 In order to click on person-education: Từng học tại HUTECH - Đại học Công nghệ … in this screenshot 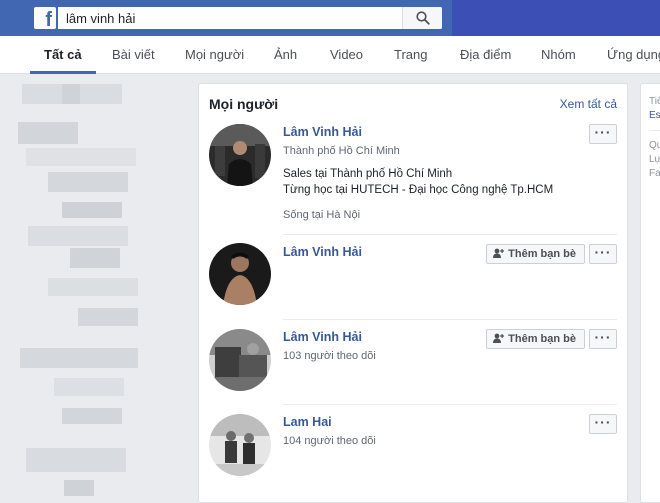, I will do `click(418, 190)`.